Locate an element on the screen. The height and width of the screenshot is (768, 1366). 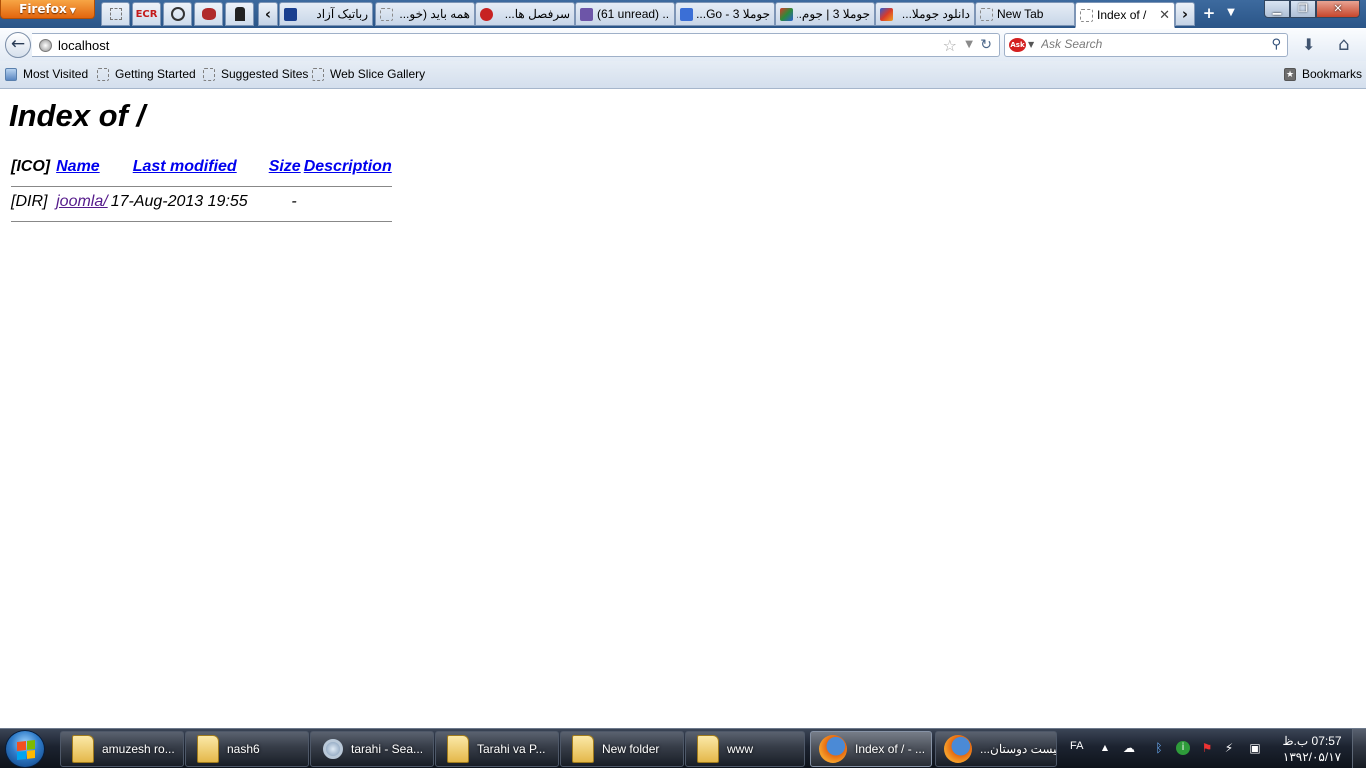
chevron-left-icon: ‹ is located at coordinates (268, 14).